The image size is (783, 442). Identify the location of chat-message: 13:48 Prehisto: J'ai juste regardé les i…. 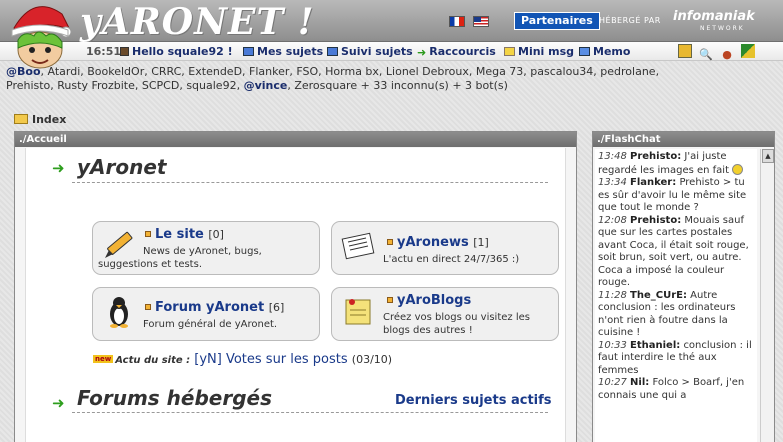
(676, 164).